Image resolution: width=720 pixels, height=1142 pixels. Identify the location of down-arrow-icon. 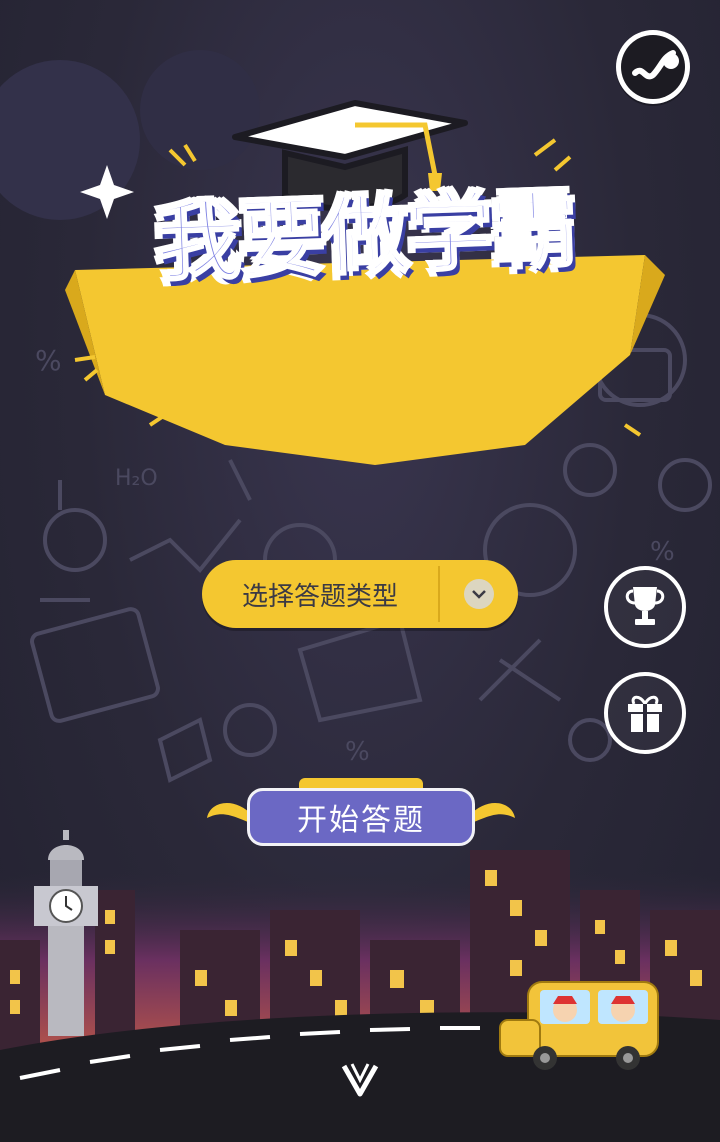
(360, 1080).